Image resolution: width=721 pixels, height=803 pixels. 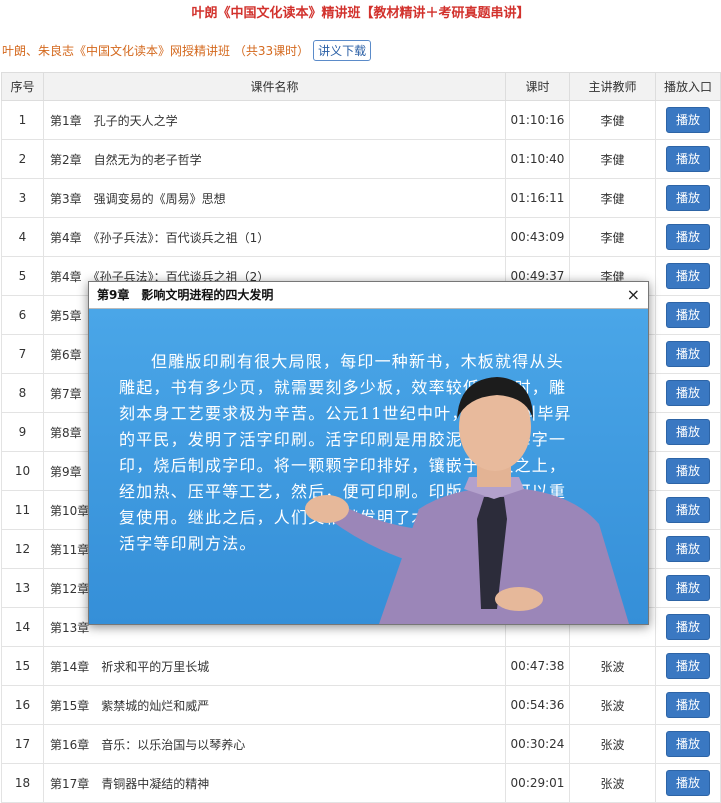 What do you see at coordinates (274, 120) in the screenshot?
I see `lecture-title: 第1章 孔子的天人之学` at bounding box center [274, 120].